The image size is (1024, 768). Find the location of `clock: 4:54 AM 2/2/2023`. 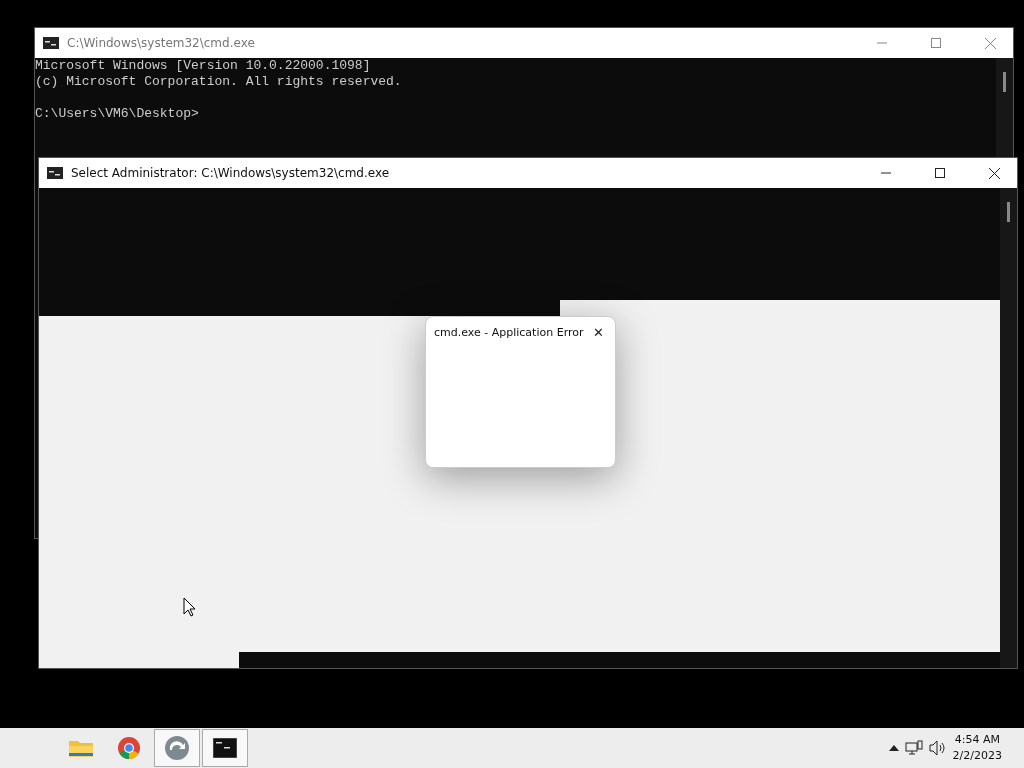

clock: 4:54 AM 2/2/2023 is located at coordinates (977, 748).